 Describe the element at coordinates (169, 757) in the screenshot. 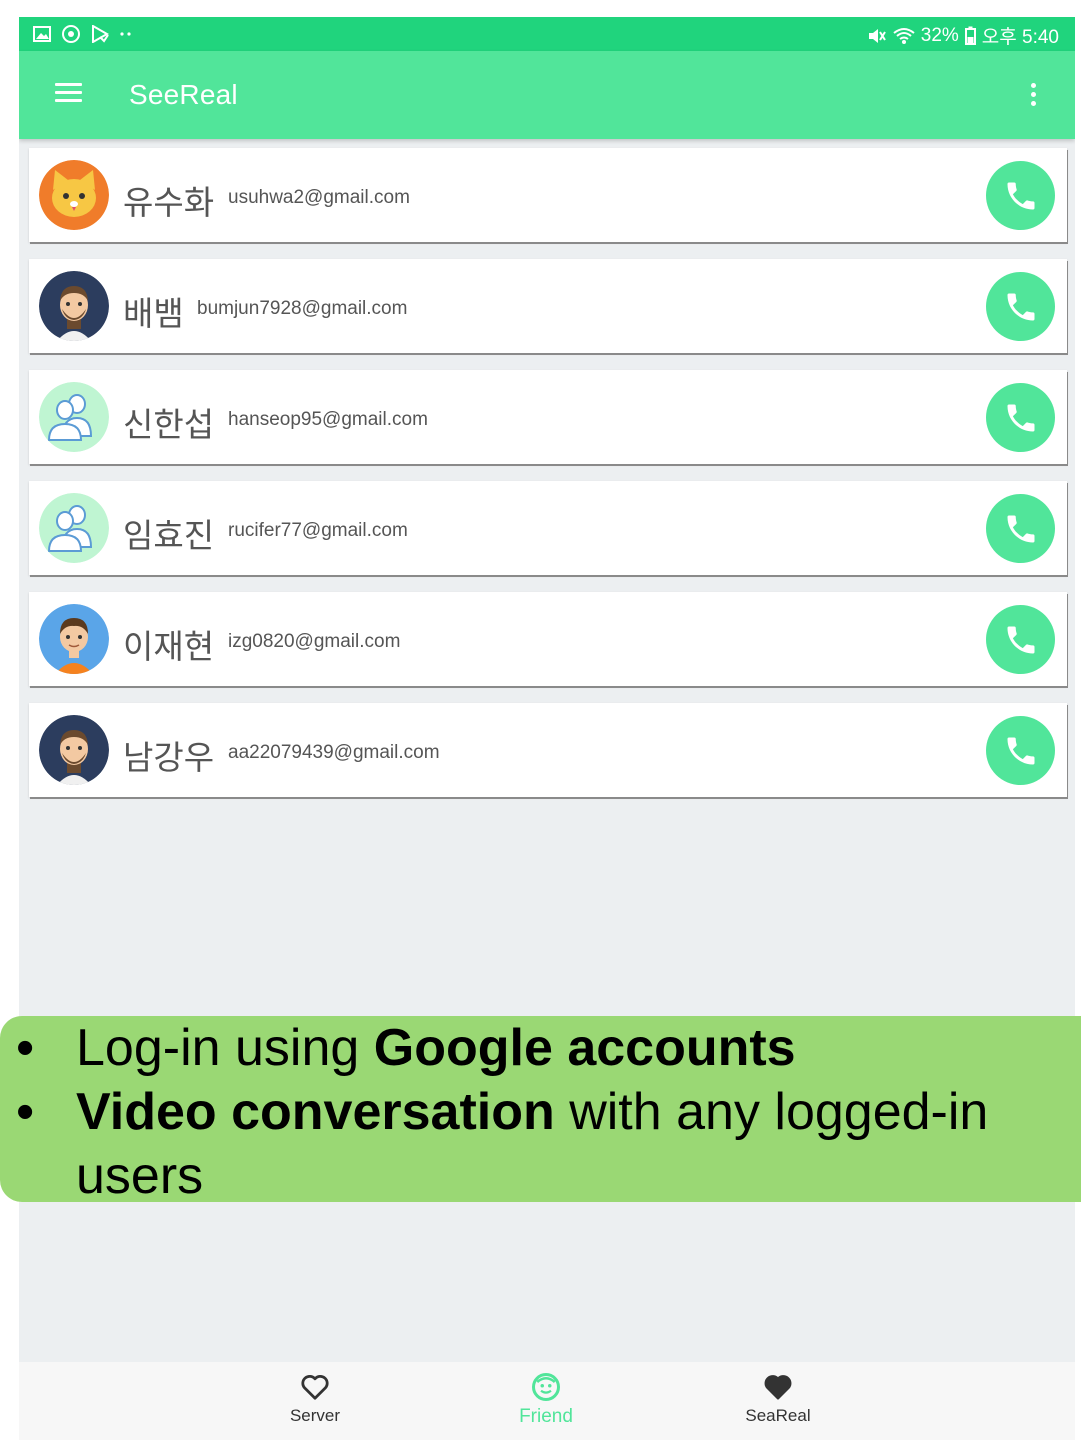

I see `friend-name: 남강우` at that location.